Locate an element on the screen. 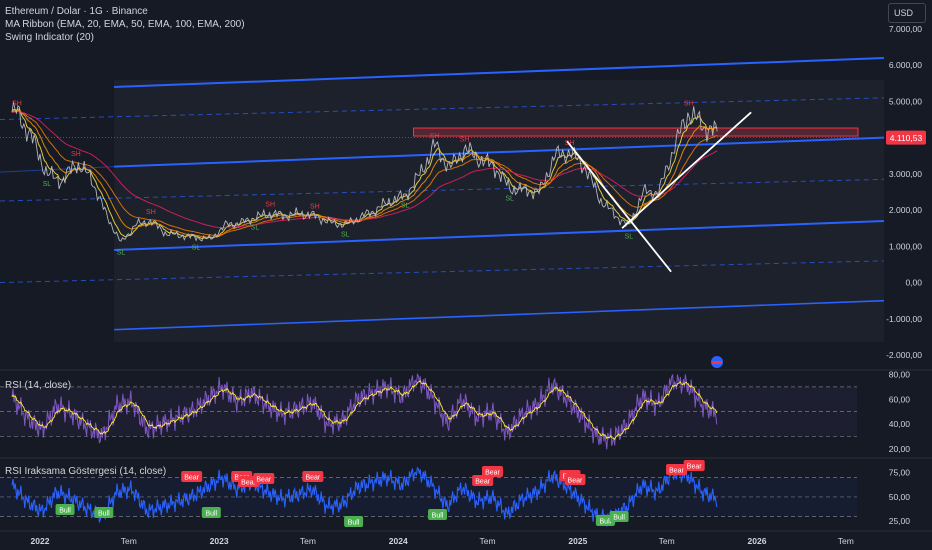  price-tick-label: 3.000,00 is located at coordinates (905, 174).